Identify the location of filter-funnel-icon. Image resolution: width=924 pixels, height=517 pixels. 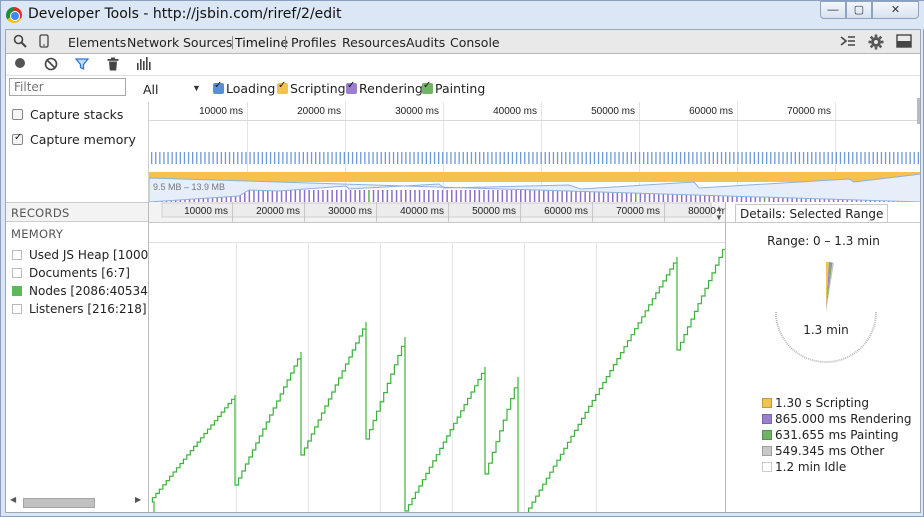
(82, 65).